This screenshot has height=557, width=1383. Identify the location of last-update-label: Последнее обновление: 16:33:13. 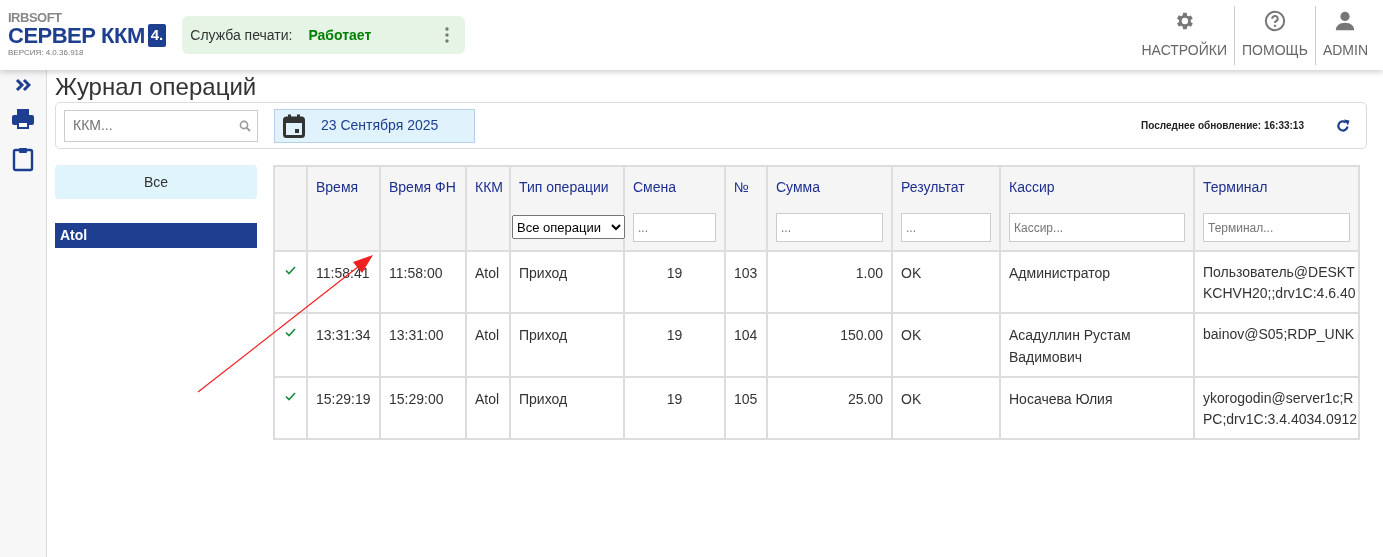
(1222, 126).